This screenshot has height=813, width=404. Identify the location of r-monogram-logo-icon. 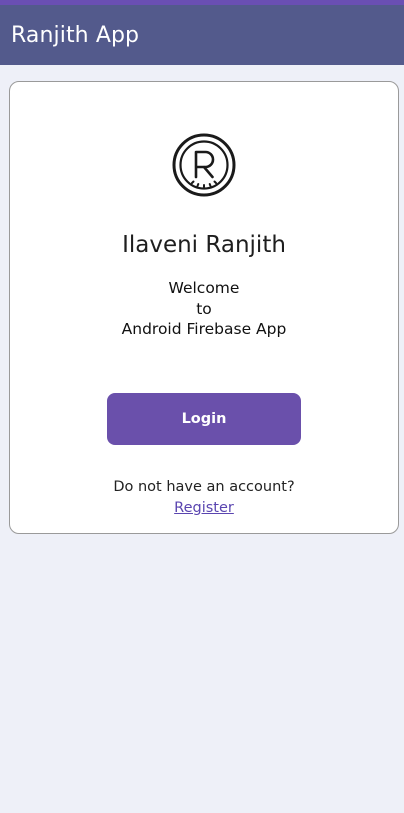
(204, 165).